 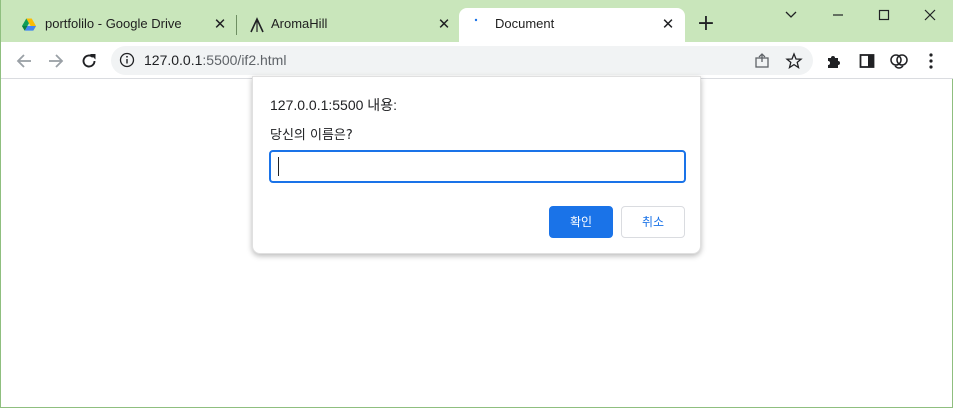 I want to click on avatar-icon, so click(x=899, y=61).